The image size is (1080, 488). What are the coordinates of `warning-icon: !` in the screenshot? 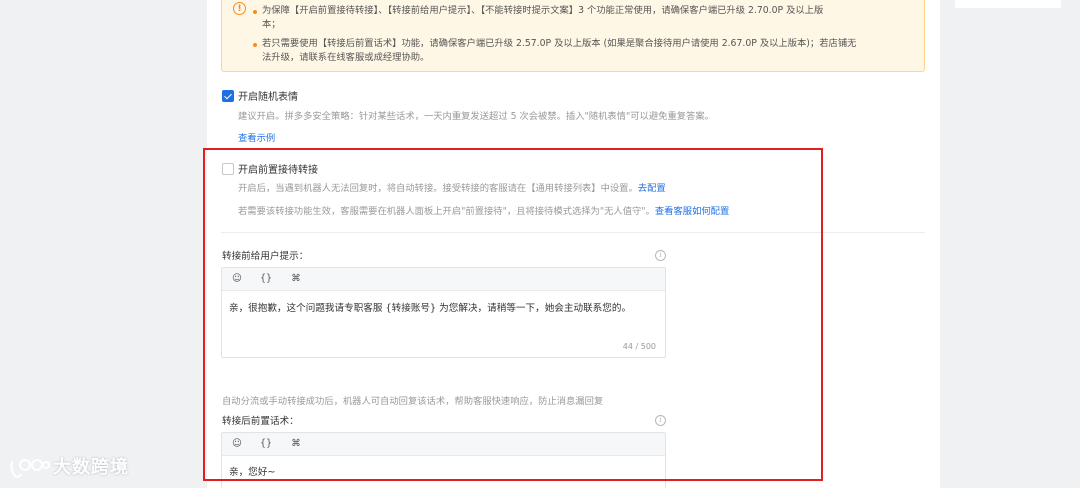 It's located at (239, 8).